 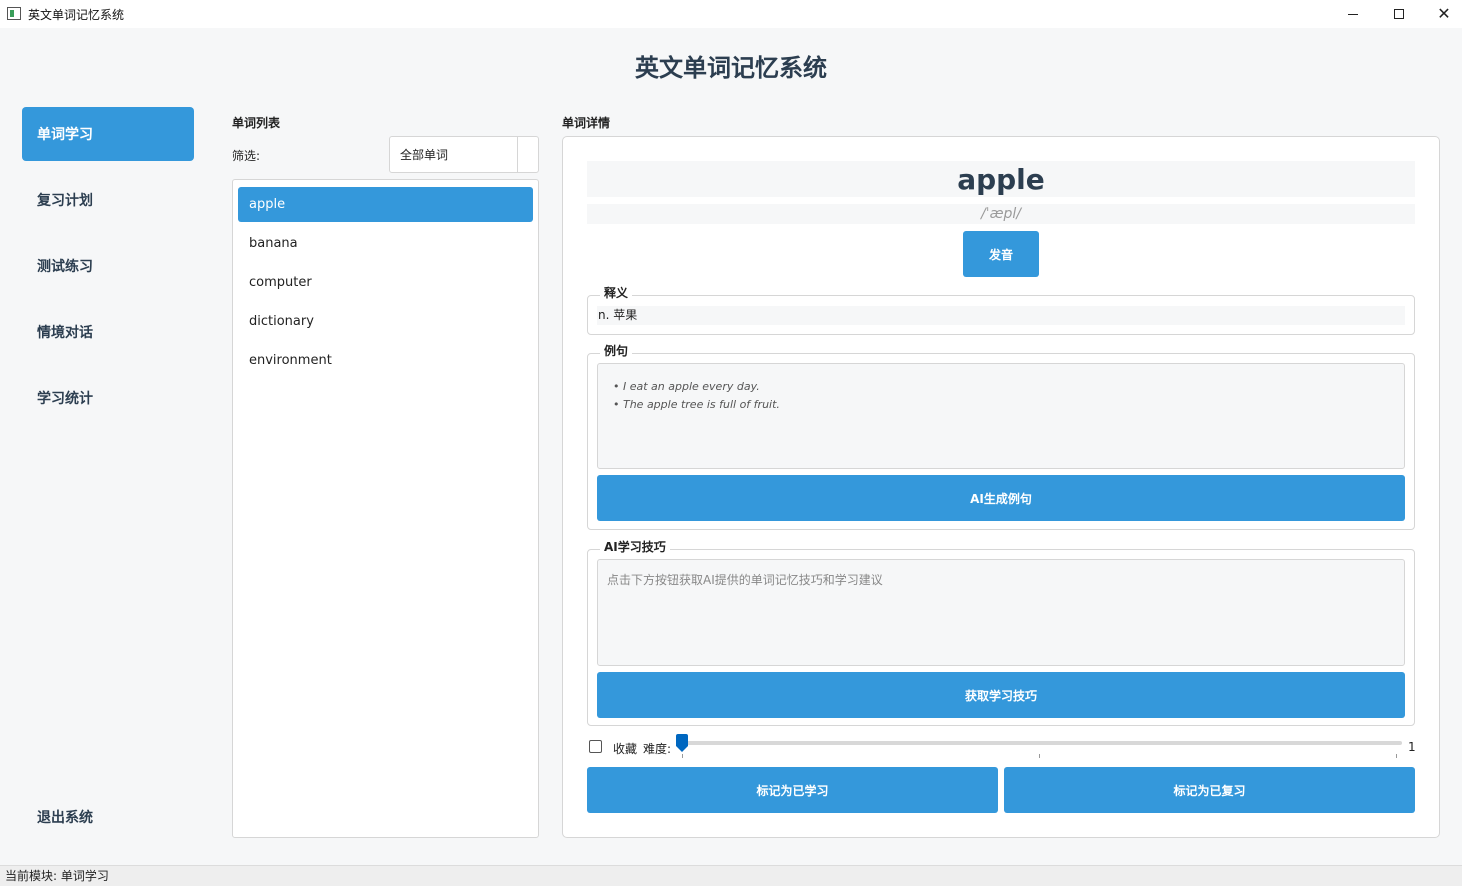 I want to click on ai-generate-example-button: AI生成例句, so click(x=1001, y=498).